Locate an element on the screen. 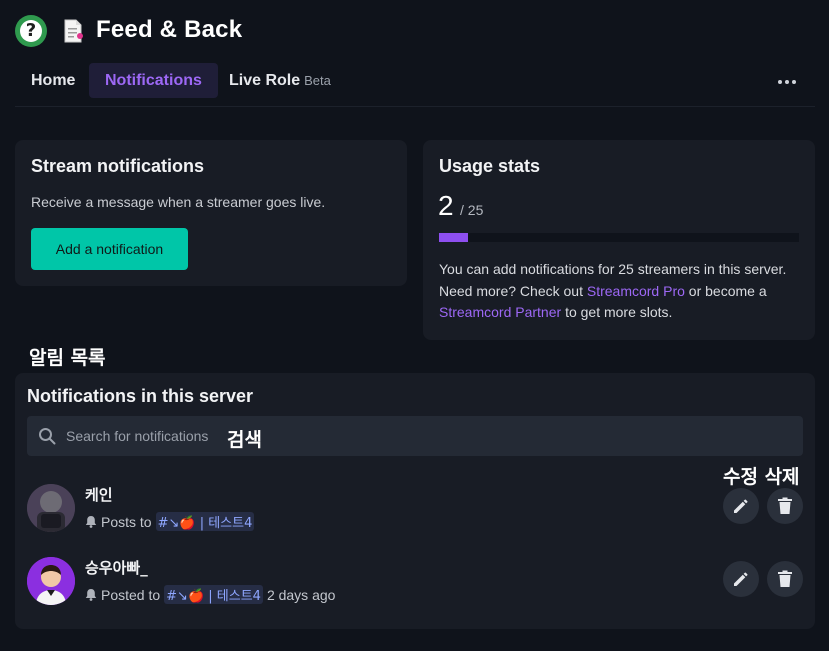 The width and height of the screenshot is (829, 651). row-prefix: Posted to is located at coordinates (131, 594).